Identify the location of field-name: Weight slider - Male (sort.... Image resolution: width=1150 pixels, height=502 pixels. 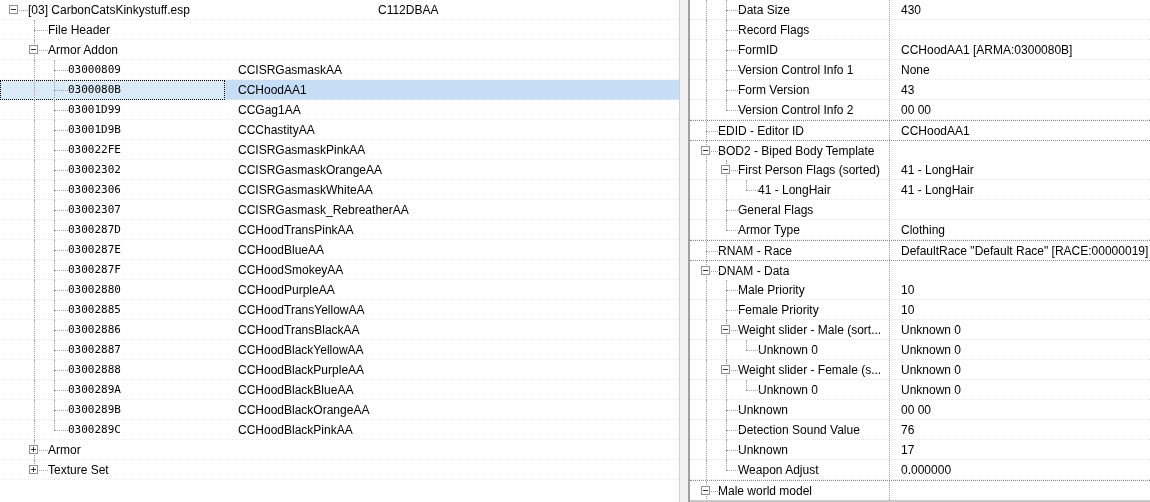
(810, 329).